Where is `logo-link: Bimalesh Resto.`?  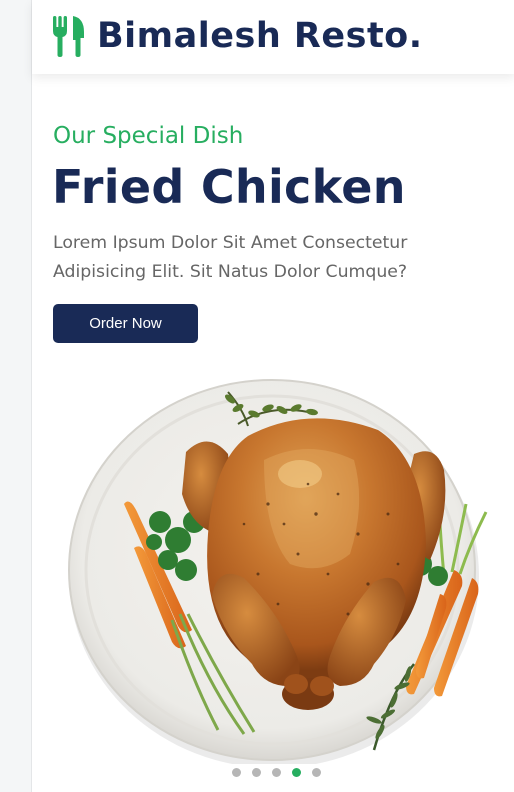
logo-link: Bimalesh Resto. is located at coordinates (237, 36).